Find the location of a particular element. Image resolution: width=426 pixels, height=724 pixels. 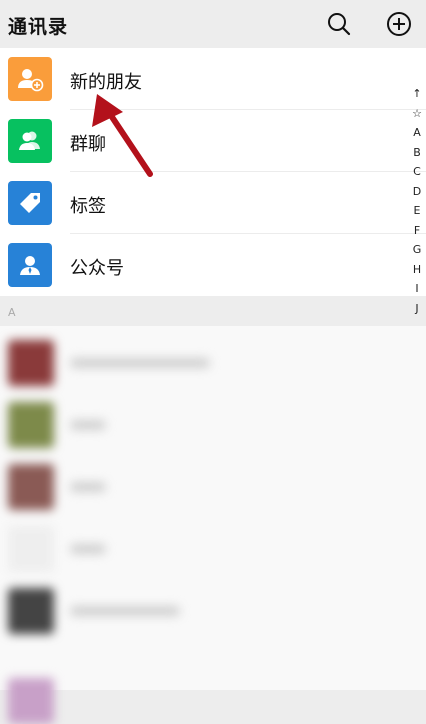

entry-tags: 标签 is located at coordinates (213, 203).